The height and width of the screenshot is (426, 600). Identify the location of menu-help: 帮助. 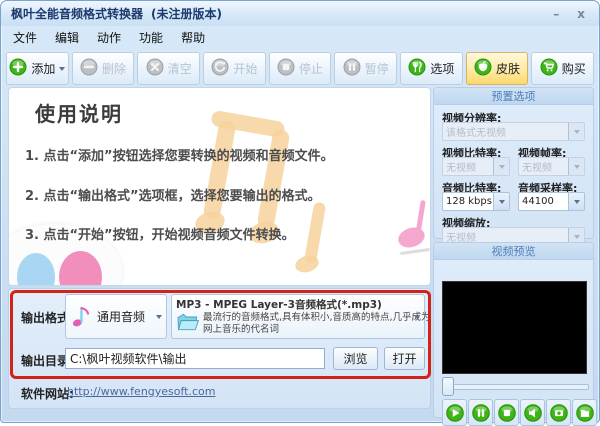
(193, 37).